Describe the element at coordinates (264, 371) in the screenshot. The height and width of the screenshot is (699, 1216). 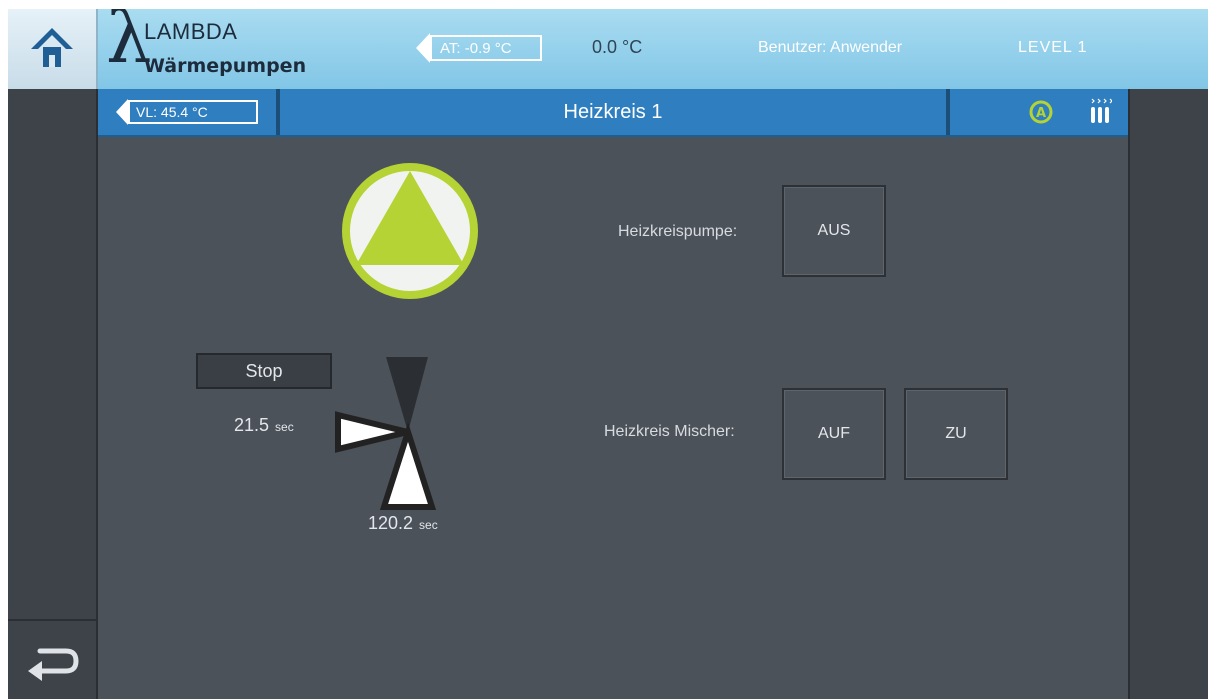
I see `stop-button: Stop` at that location.